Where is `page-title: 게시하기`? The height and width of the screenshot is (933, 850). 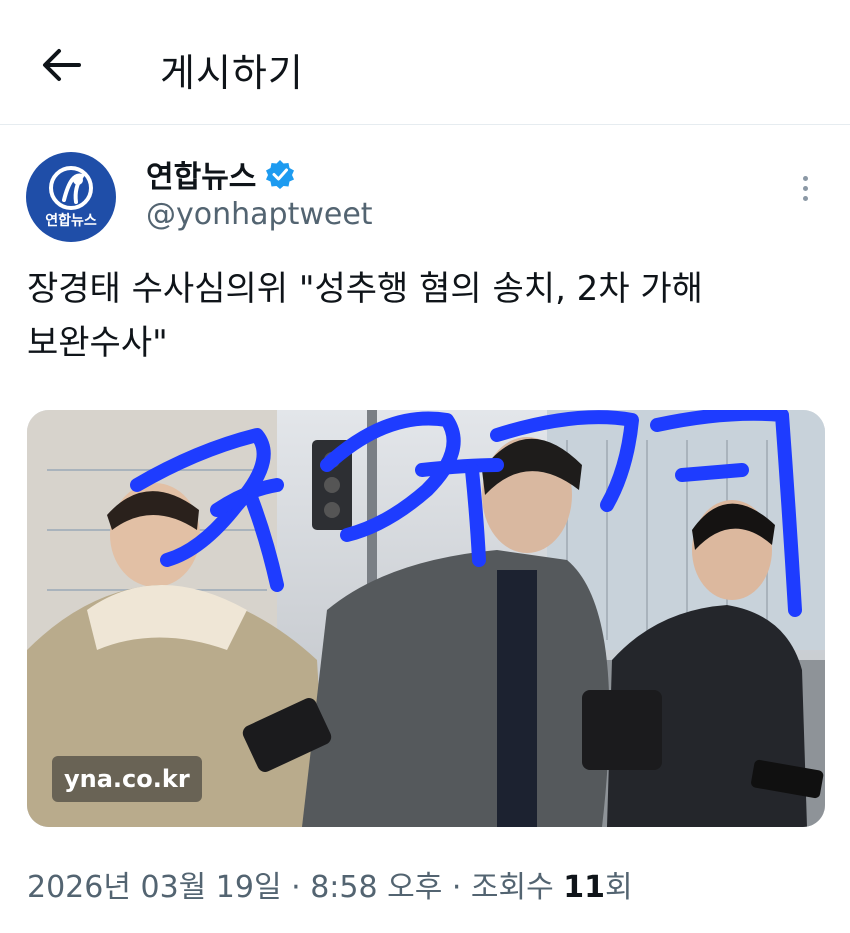 page-title: 게시하기 is located at coordinates (232, 73).